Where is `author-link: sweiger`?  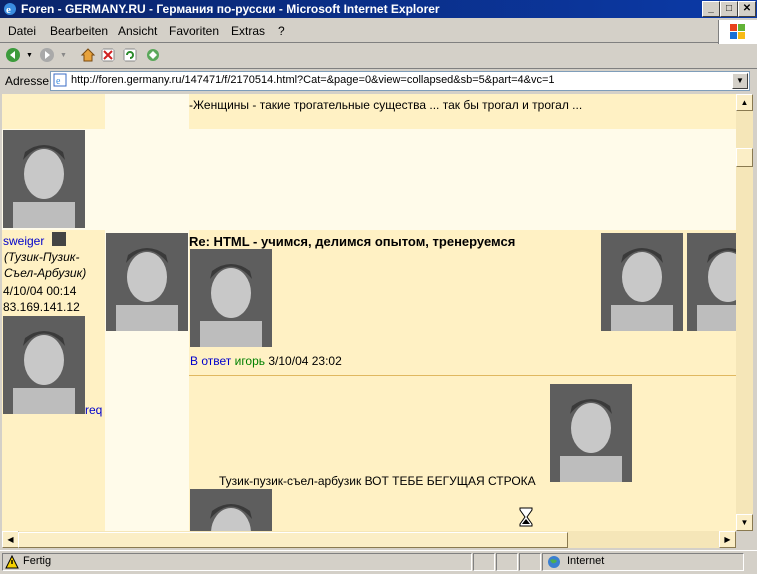 author-link: sweiger is located at coordinates (23, 241).